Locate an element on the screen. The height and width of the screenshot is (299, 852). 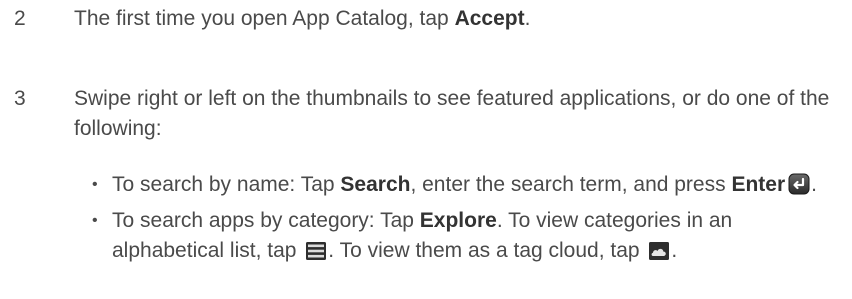
step-text-start: The first time you open App Catalog, tap is located at coordinates (264, 18).